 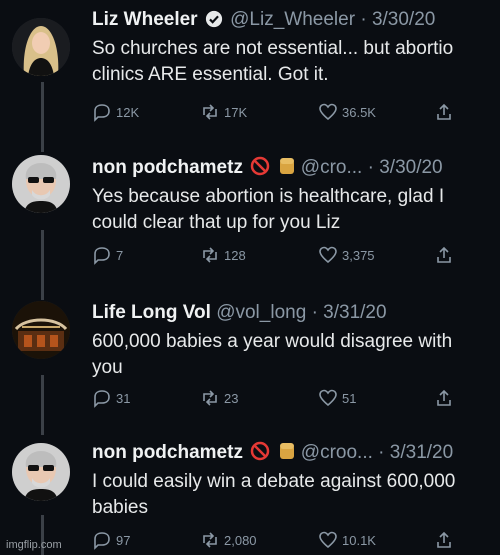 I want to click on action-bar: 31 23 51, so click(x=287, y=399).